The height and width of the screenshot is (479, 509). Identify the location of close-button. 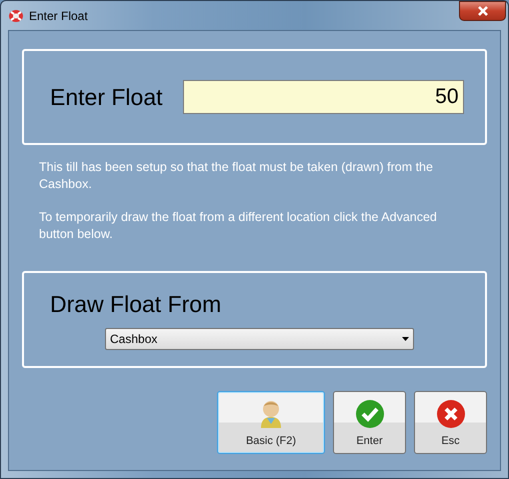
(482, 11).